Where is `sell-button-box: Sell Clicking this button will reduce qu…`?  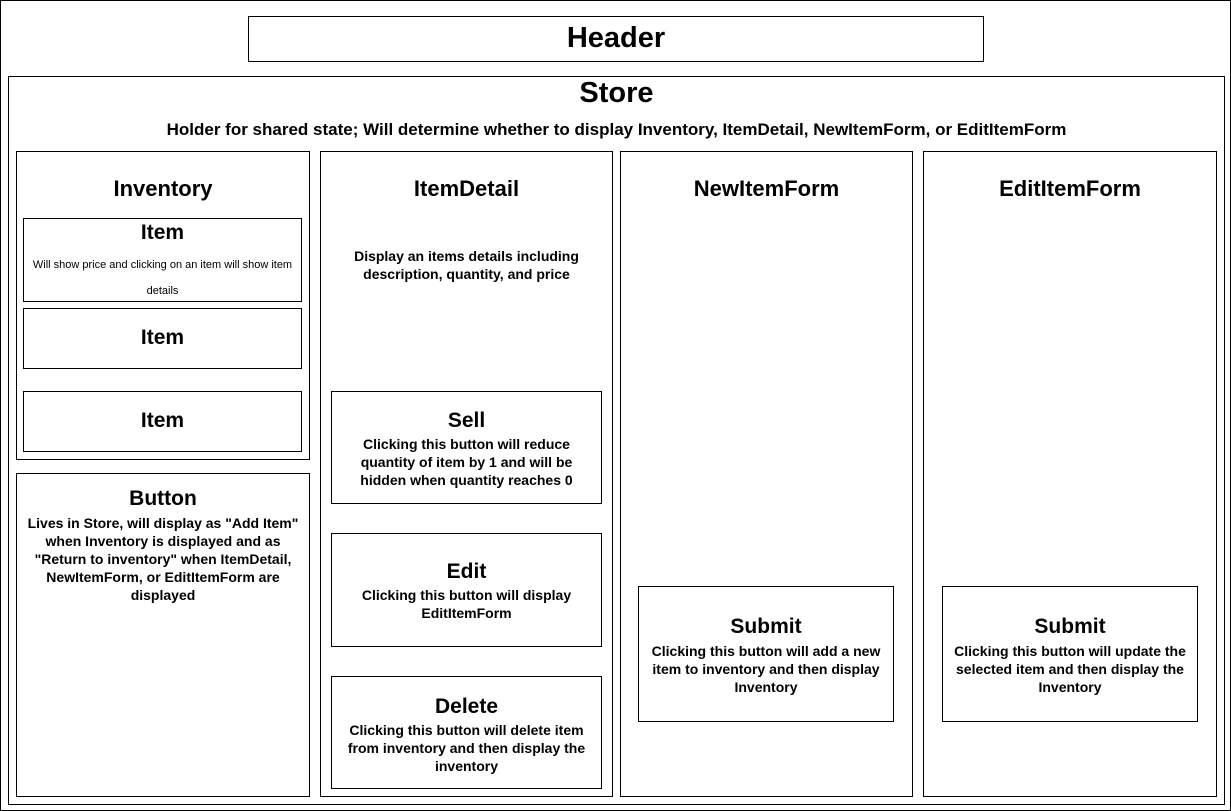 sell-button-box: Sell Clicking this button will reduce qu… is located at coordinates (466, 447).